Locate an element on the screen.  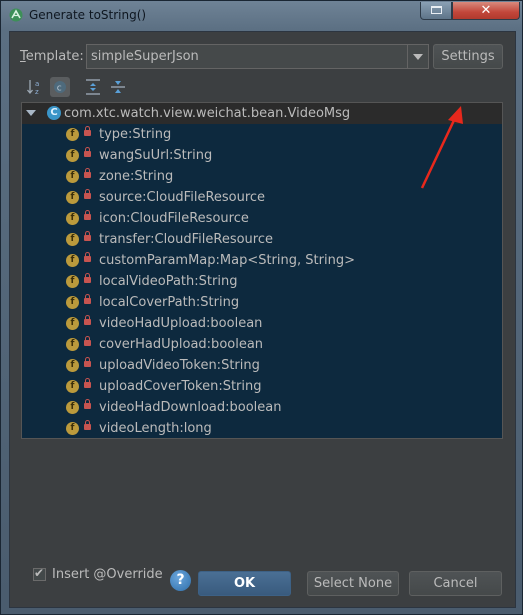
field-label: uploadCoverToken:String is located at coordinates (180, 386).